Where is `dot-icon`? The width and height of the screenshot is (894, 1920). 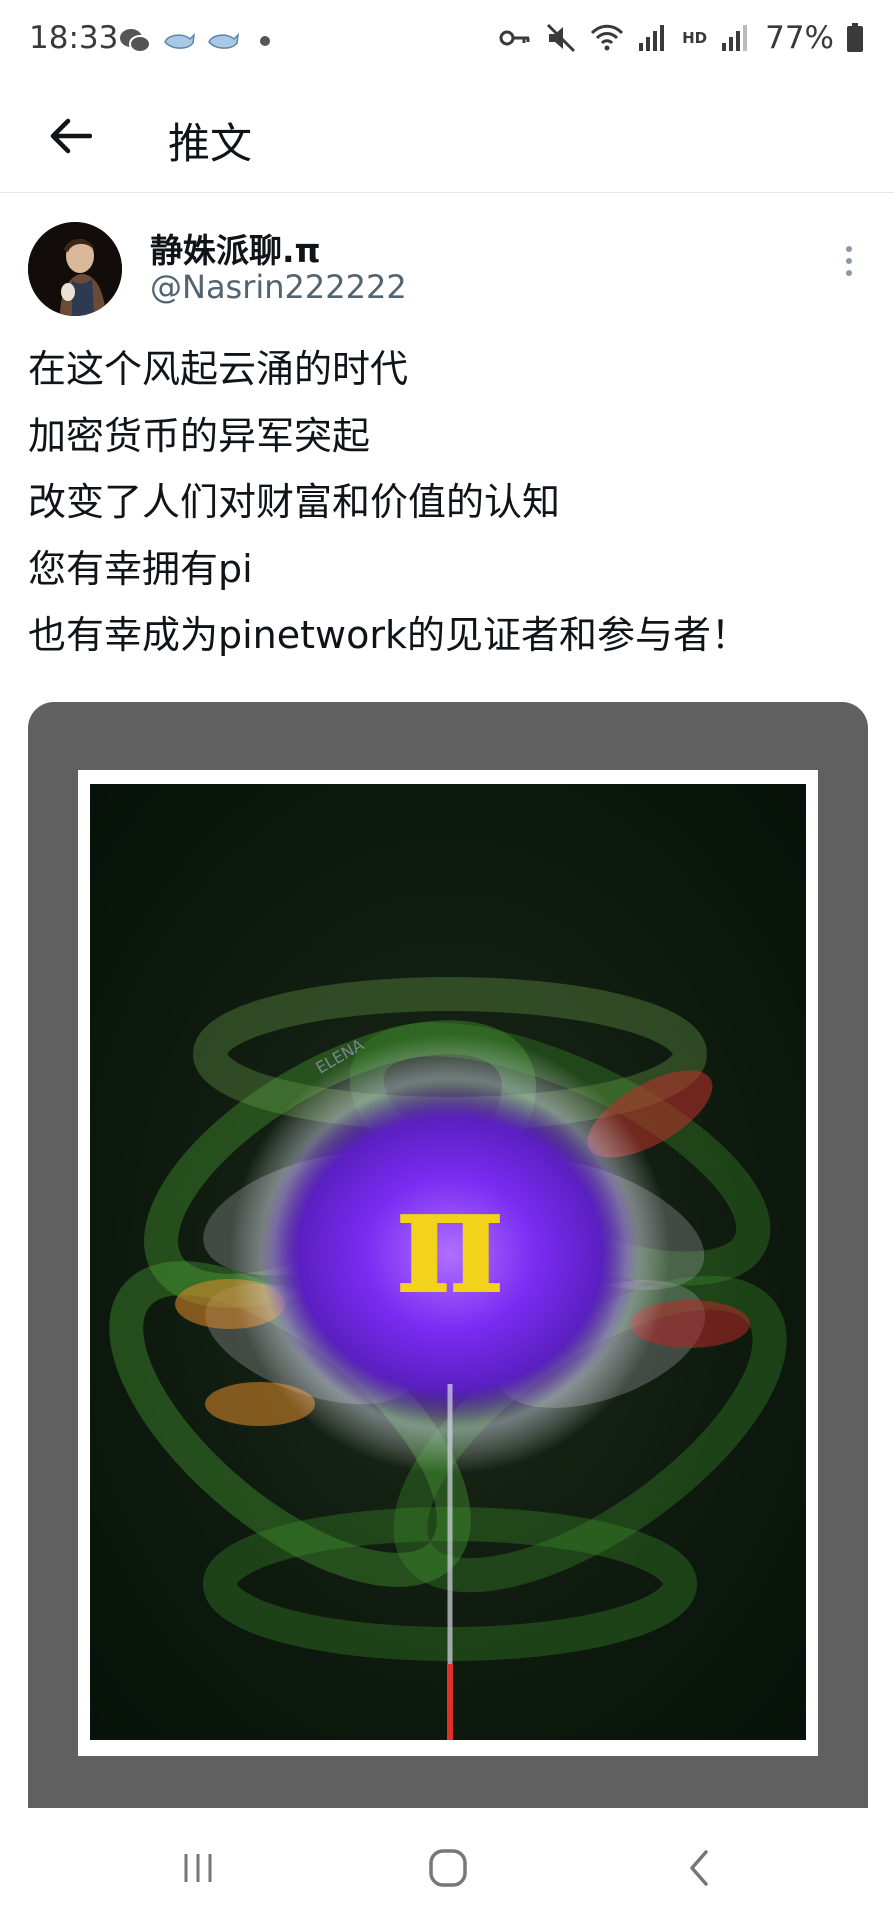 dot-icon is located at coordinates (265, 41).